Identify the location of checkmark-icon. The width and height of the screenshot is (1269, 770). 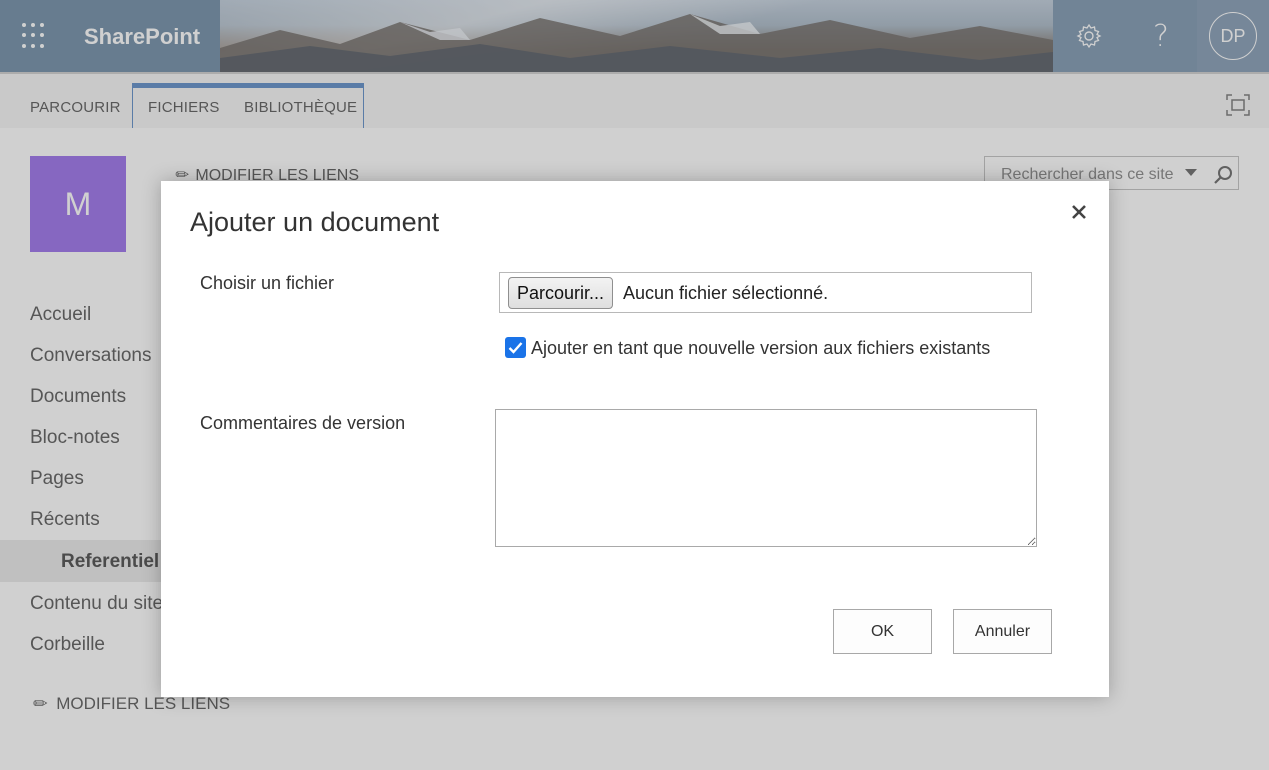
(515, 348).